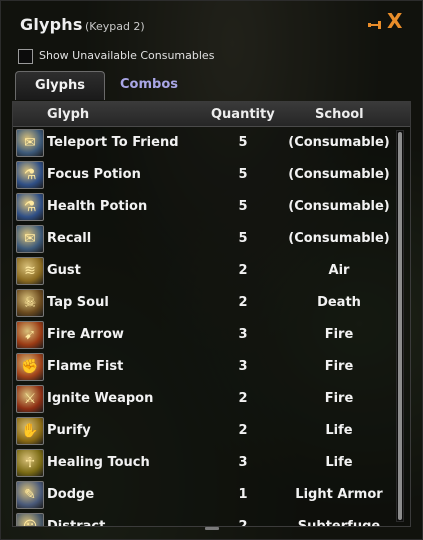 The width and height of the screenshot is (423, 540). Describe the element at coordinates (127, 55) in the screenshot. I see `show-unavailable-label: Show Unavailable Consumables` at that location.